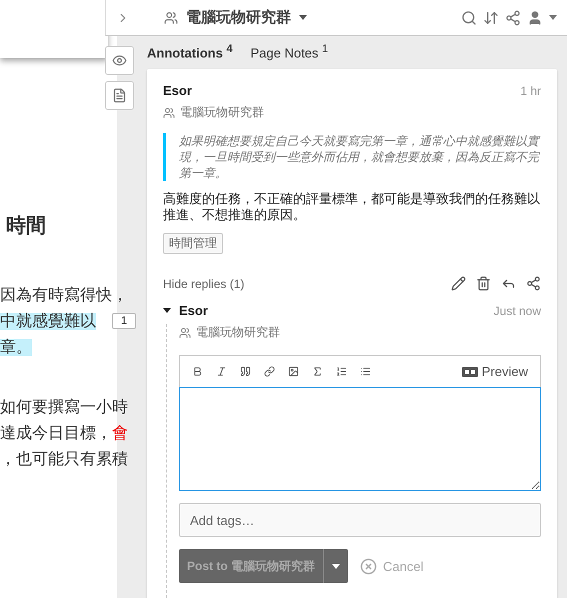 Image resolution: width=567 pixels, height=598 pixels. Describe the element at coordinates (64, 296) in the screenshot. I see `article-line: 因為有時寫得快，` at that location.